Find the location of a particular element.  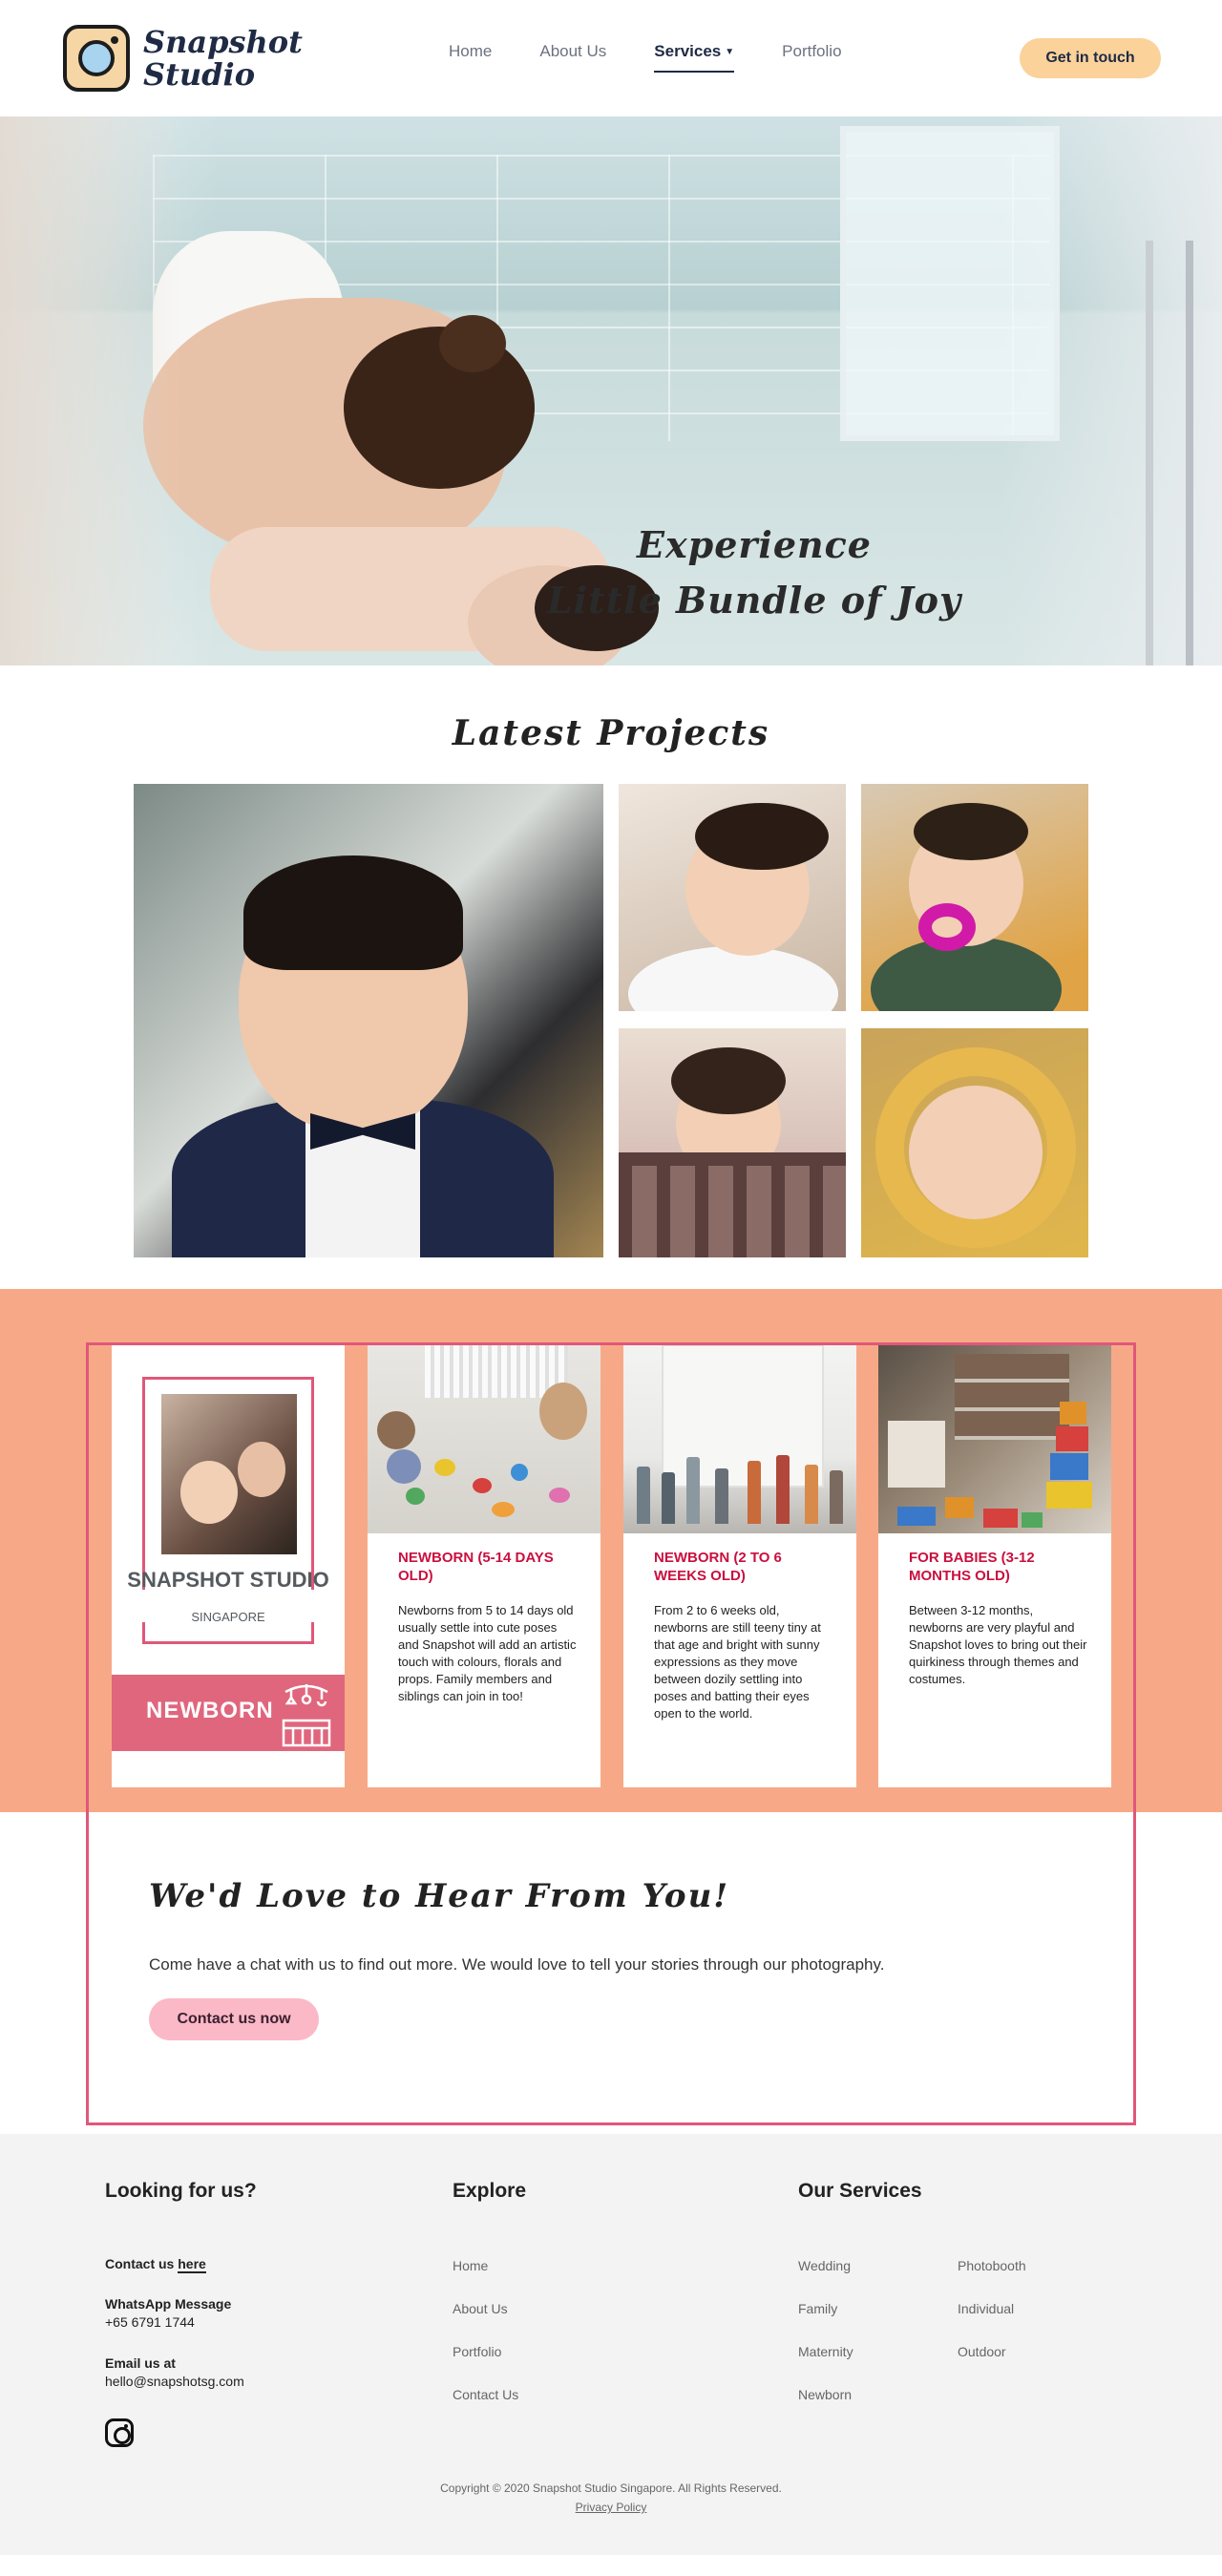

footer-privacy: Privacy Policy is located at coordinates (611, 2507).